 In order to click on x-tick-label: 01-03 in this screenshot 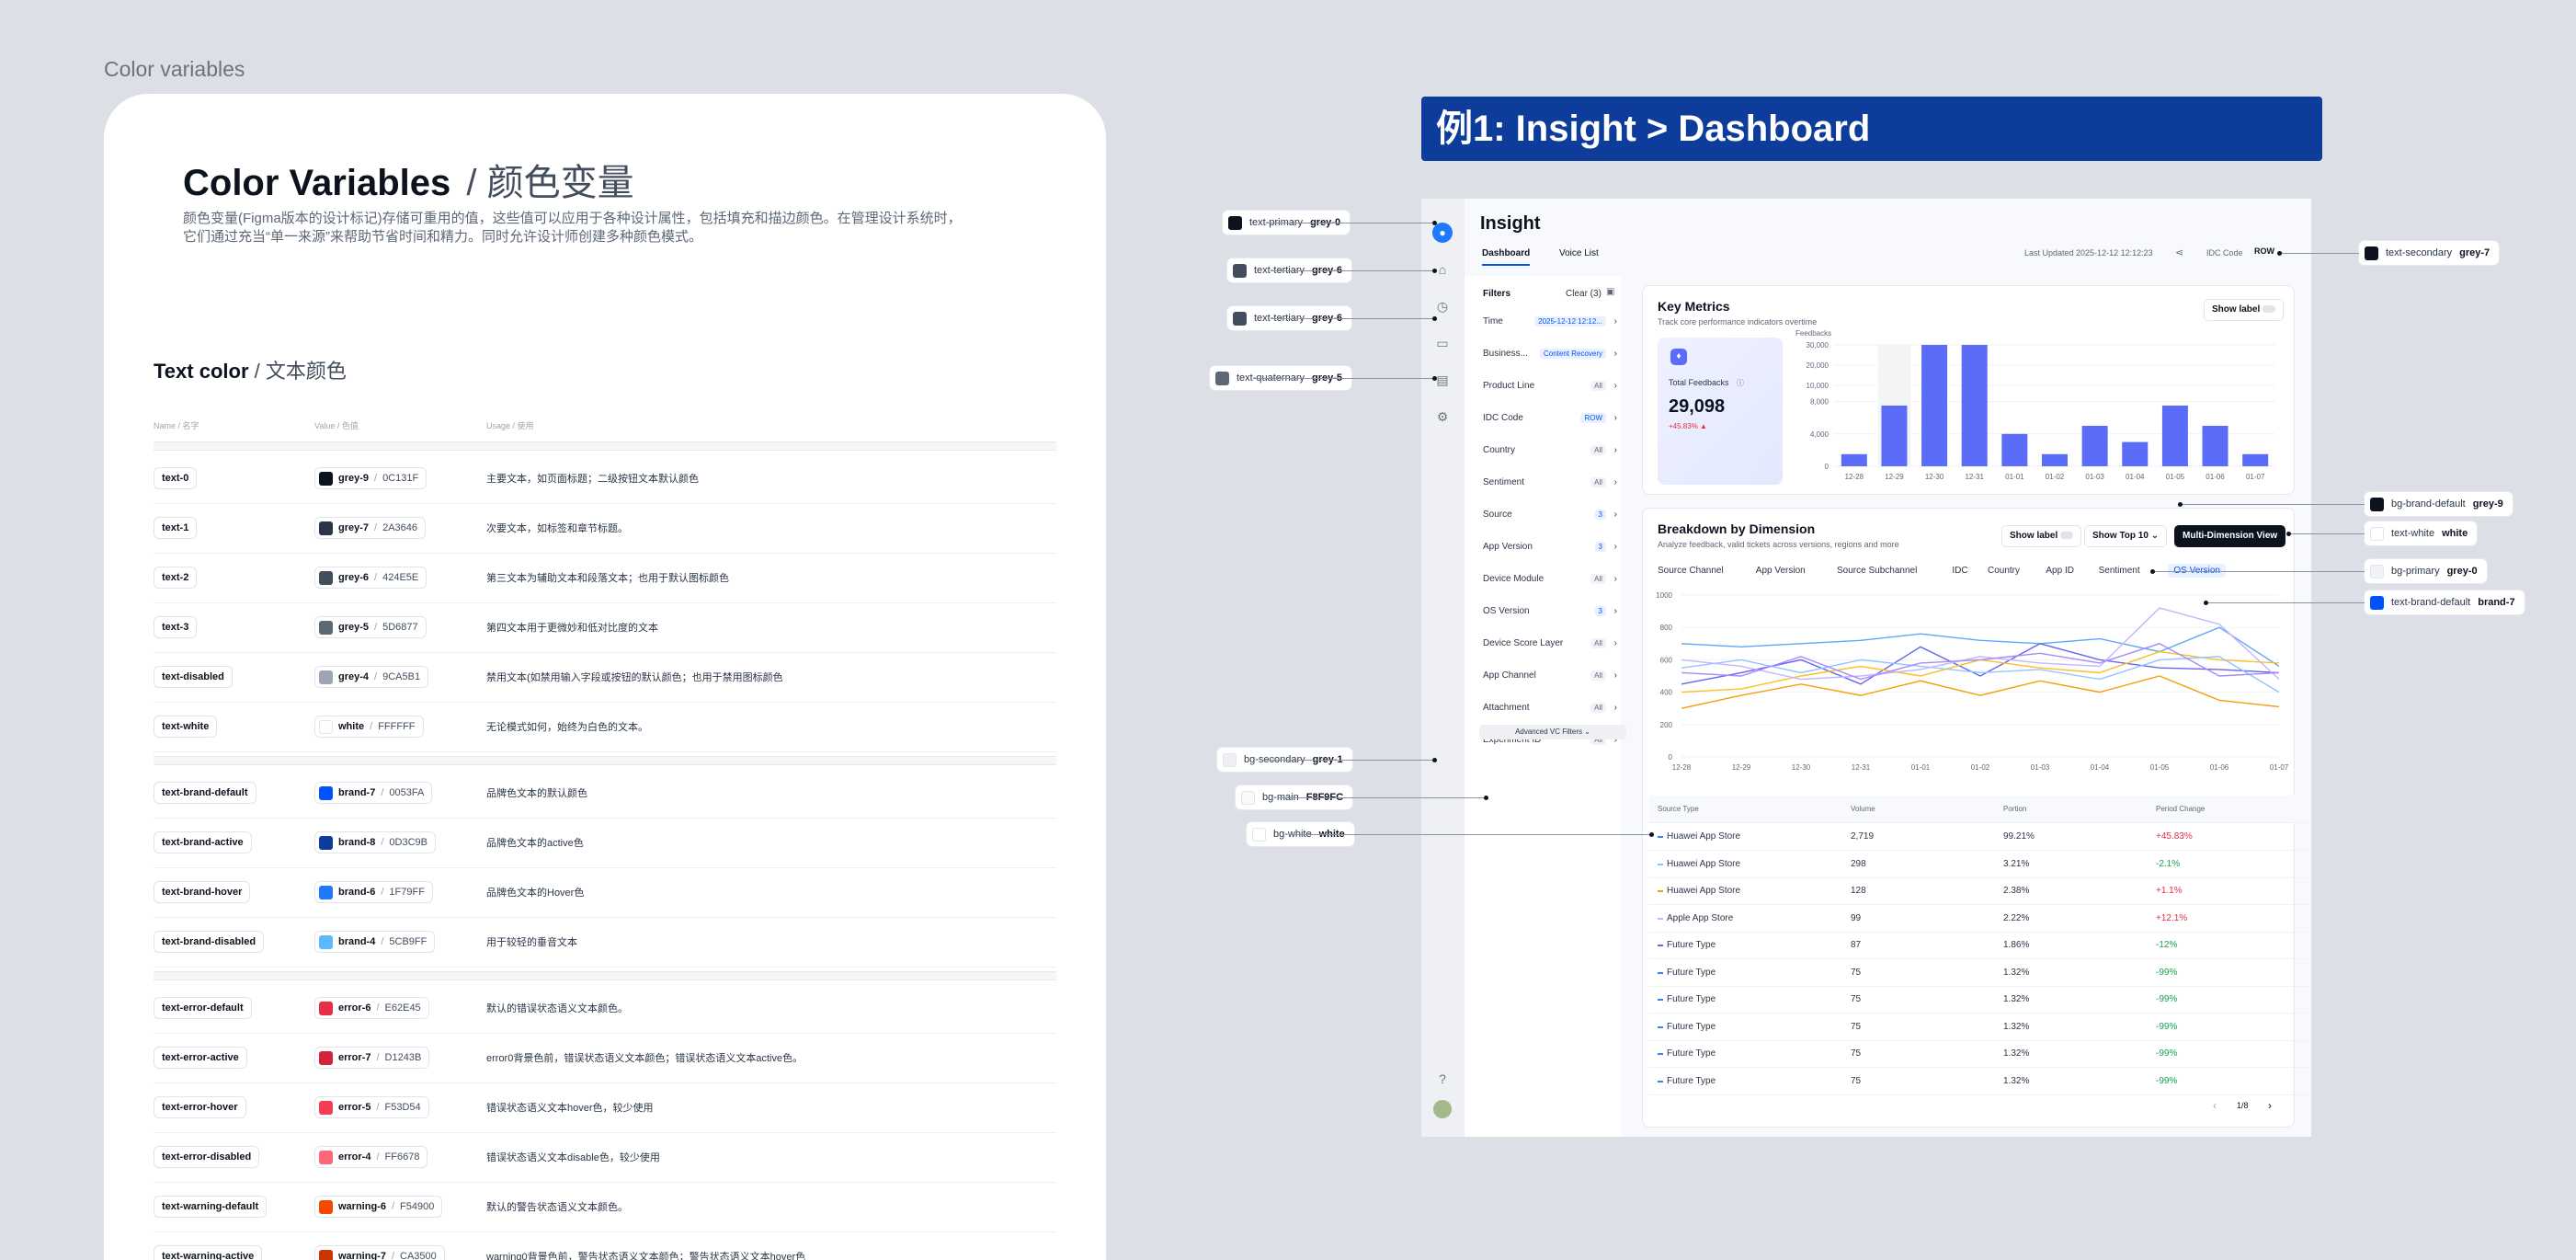, I will do `click(2040, 766)`.